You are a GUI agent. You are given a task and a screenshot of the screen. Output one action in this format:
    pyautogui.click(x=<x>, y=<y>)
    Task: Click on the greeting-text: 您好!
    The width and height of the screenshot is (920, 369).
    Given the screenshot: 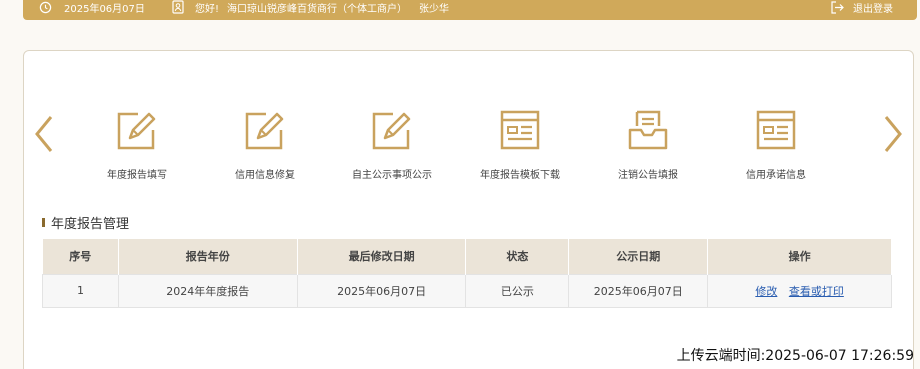 What is the action you would take?
    pyautogui.click(x=207, y=9)
    